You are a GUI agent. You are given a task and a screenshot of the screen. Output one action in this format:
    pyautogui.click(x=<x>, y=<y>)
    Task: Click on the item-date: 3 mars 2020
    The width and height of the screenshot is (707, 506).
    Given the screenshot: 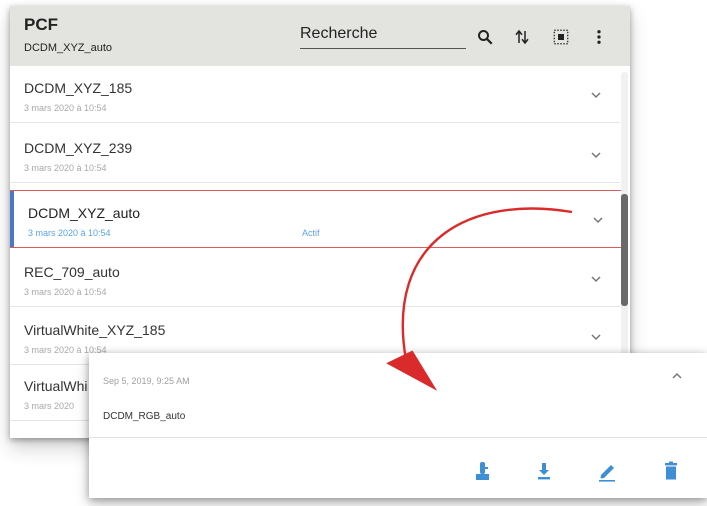 What is the action you would take?
    pyautogui.click(x=49, y=406)
    